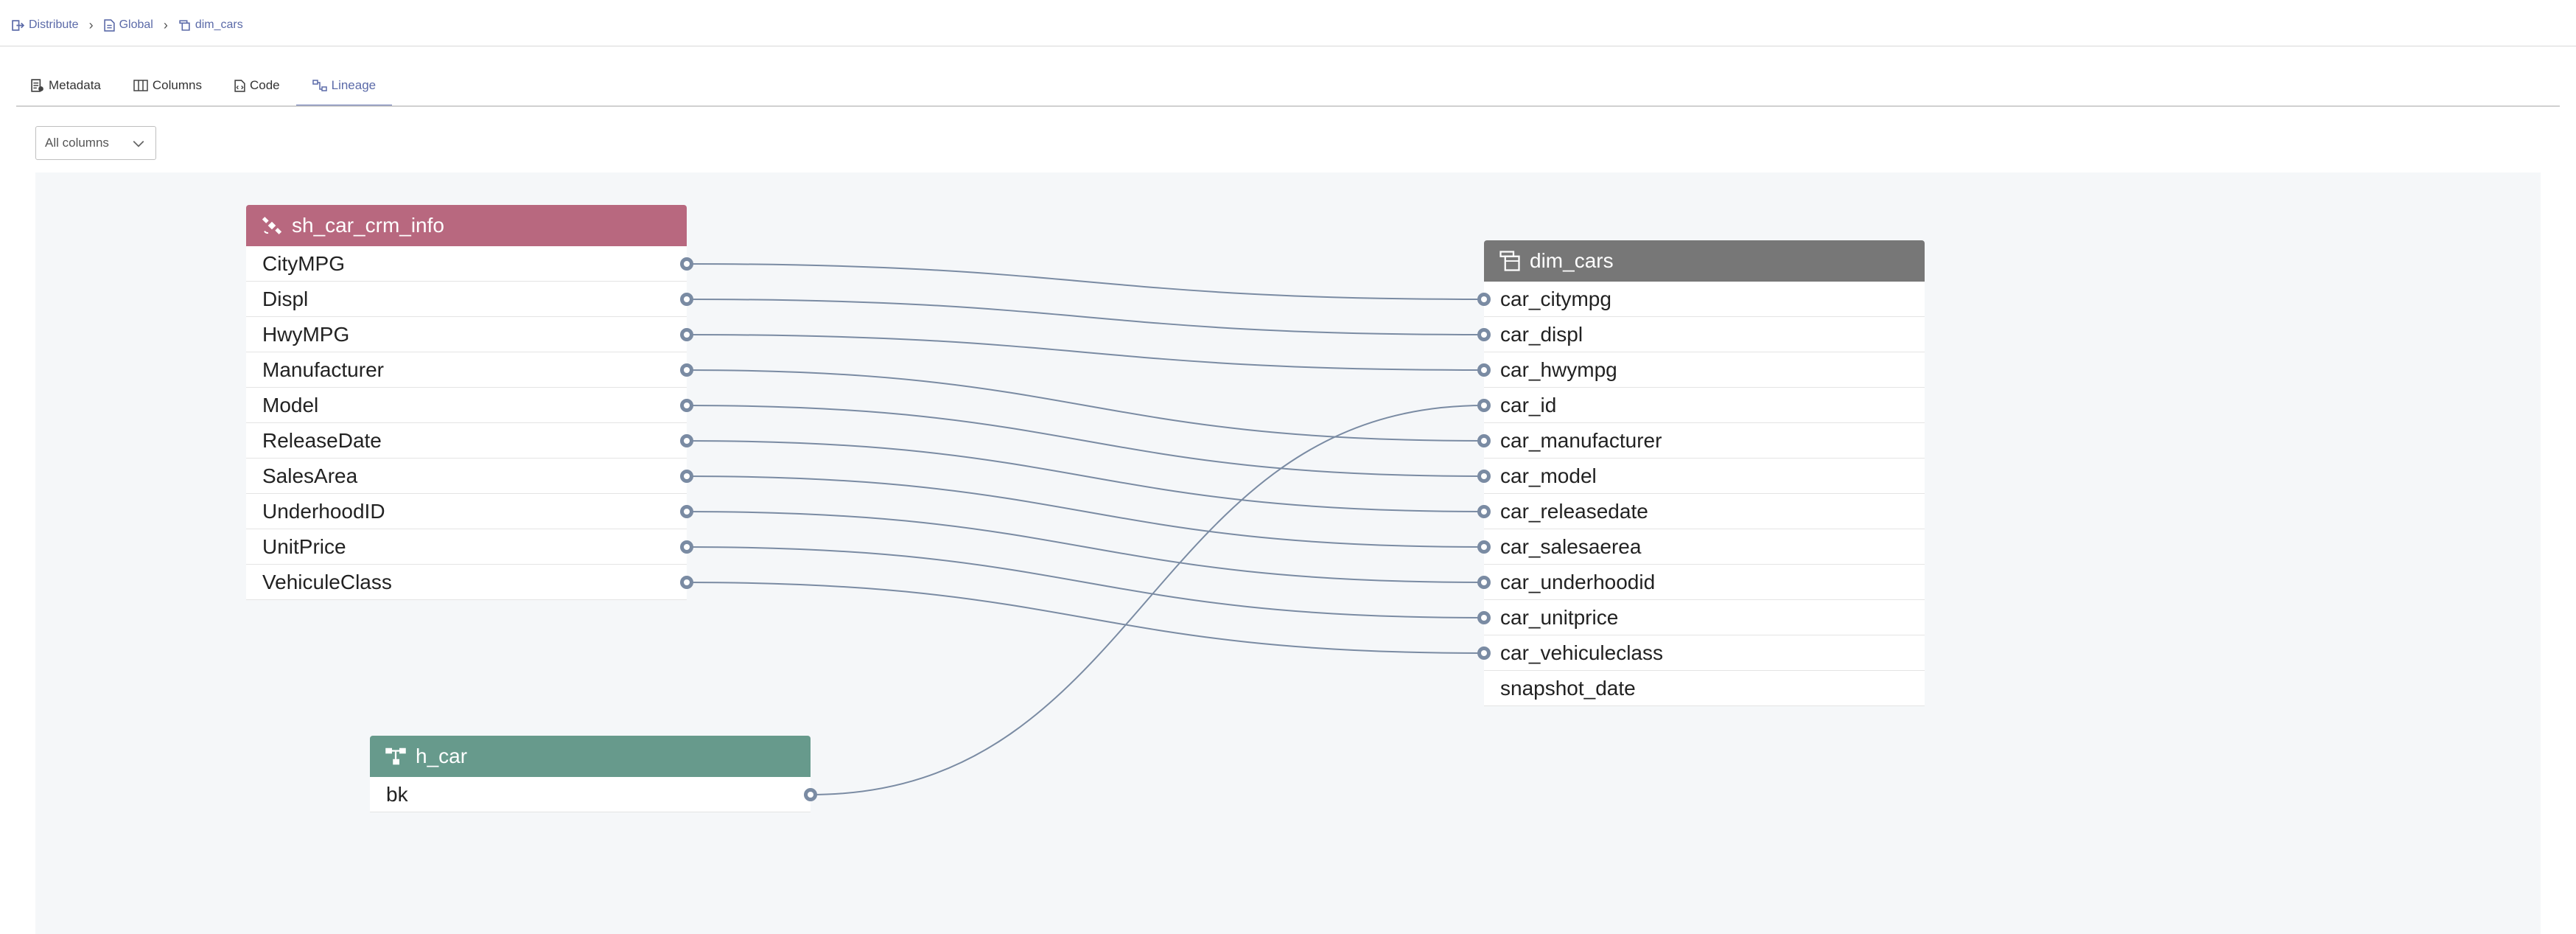 This screenshot has height=934, width=2576. I want to click on column-name: car_salesaerea, so click(1571, 546).